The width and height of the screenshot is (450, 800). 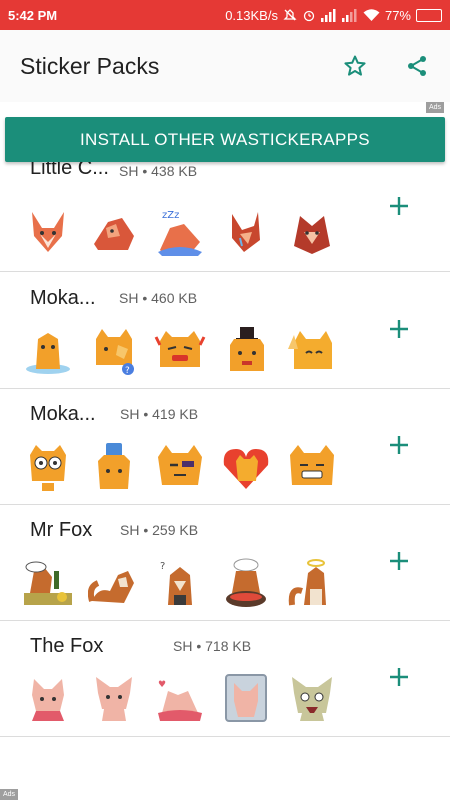 I want to click on sticker-preview-strip, so click(x=180, y=467).